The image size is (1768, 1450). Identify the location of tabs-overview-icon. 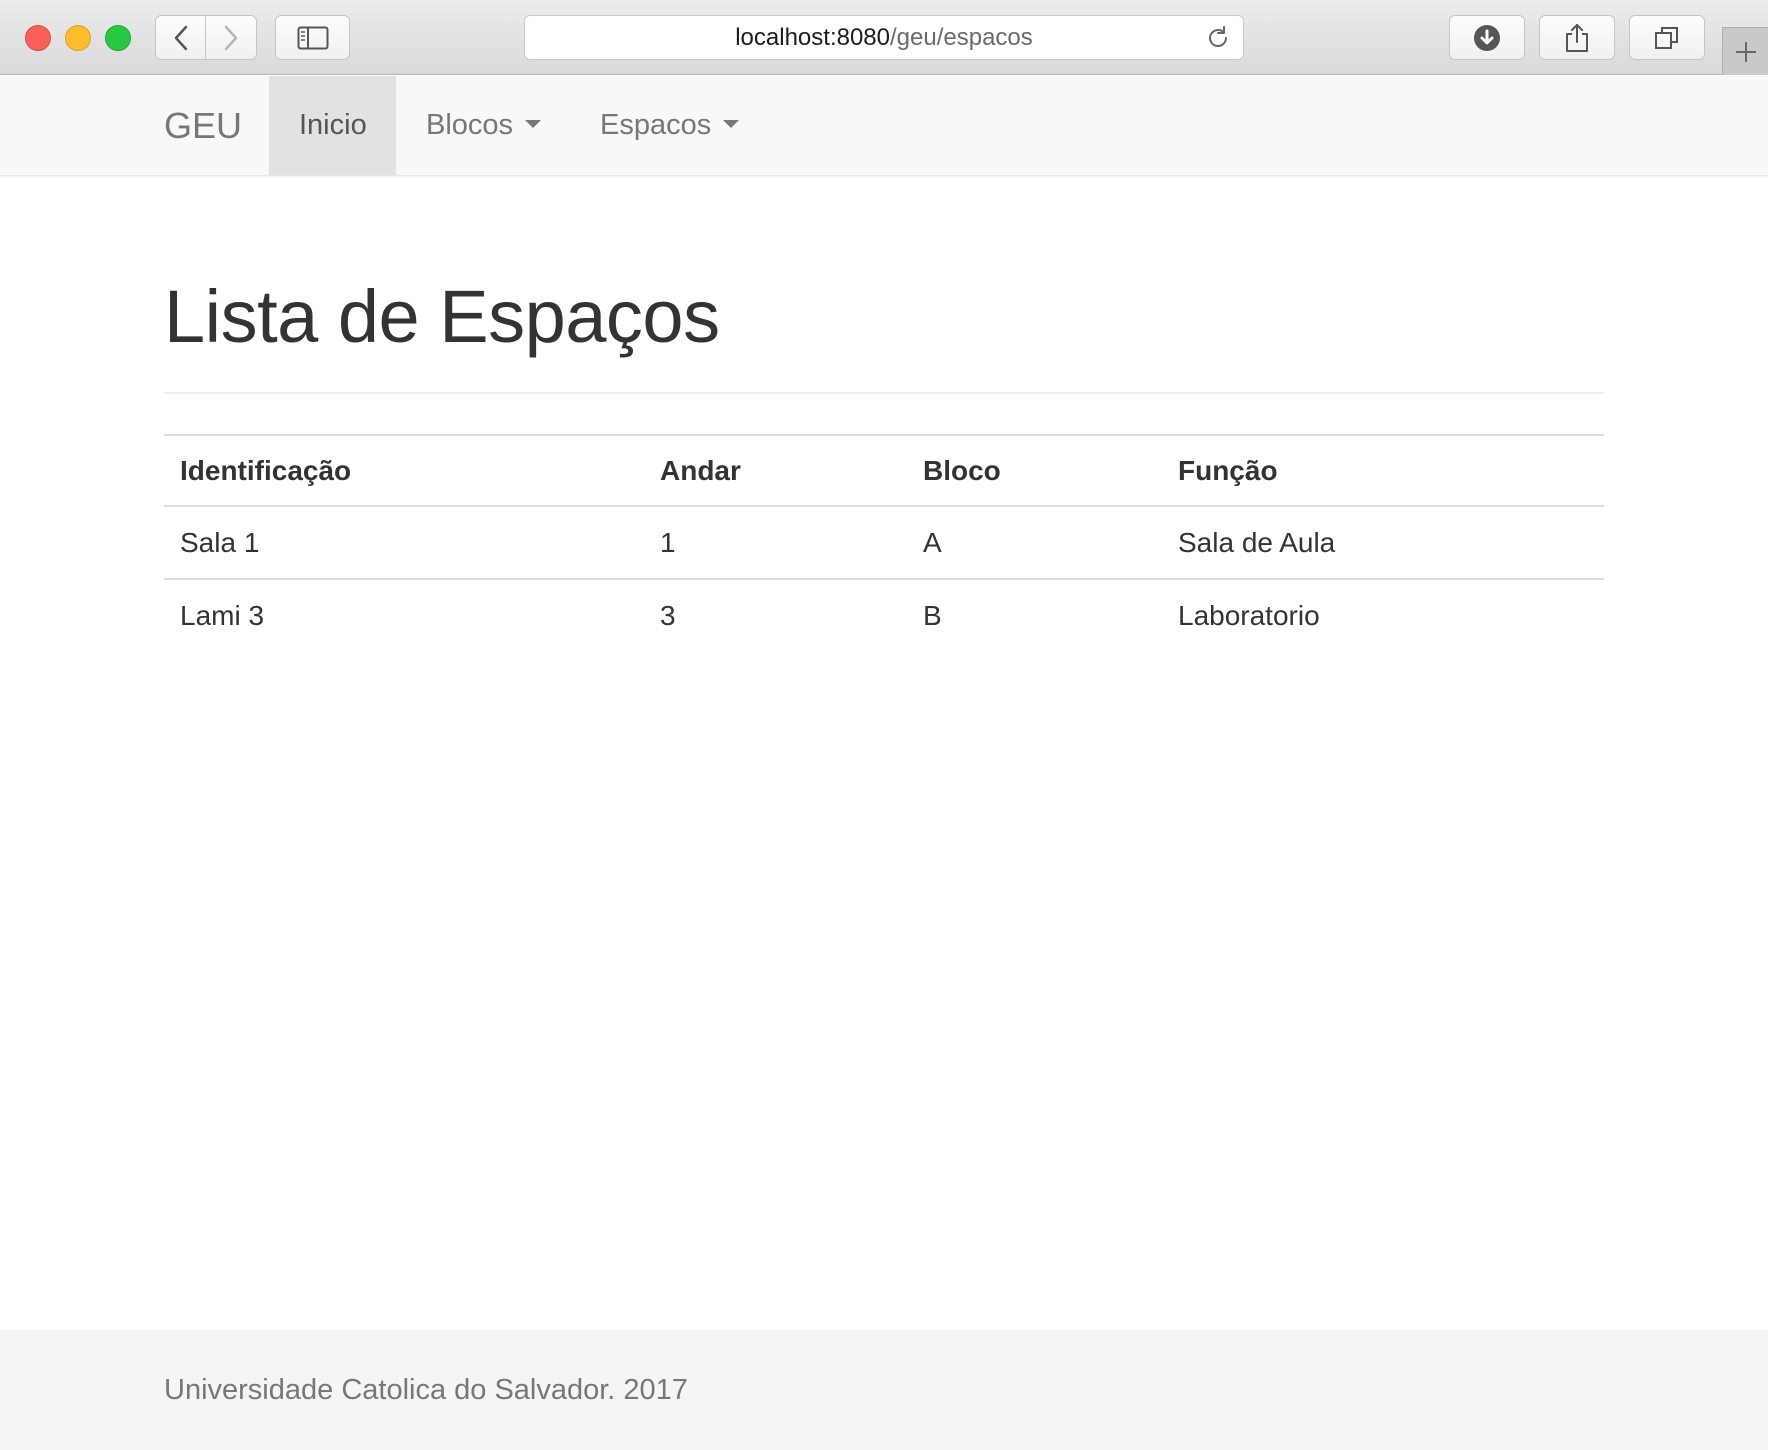
(1666, 37).